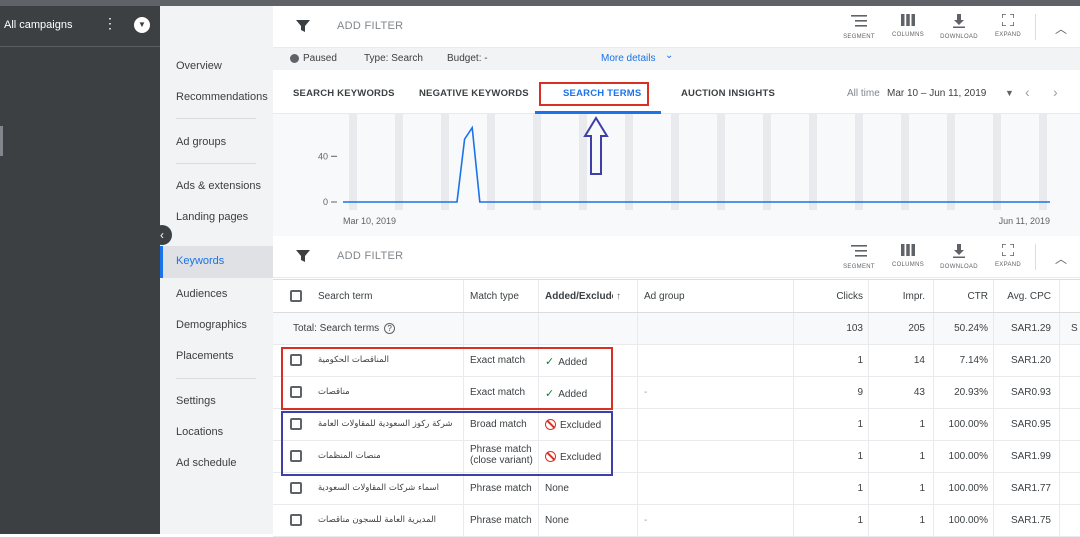 Image resolution: width=1080 pixels, height=537 pixels. I want to click on status-budget: Budget: -, so click(467, 58).